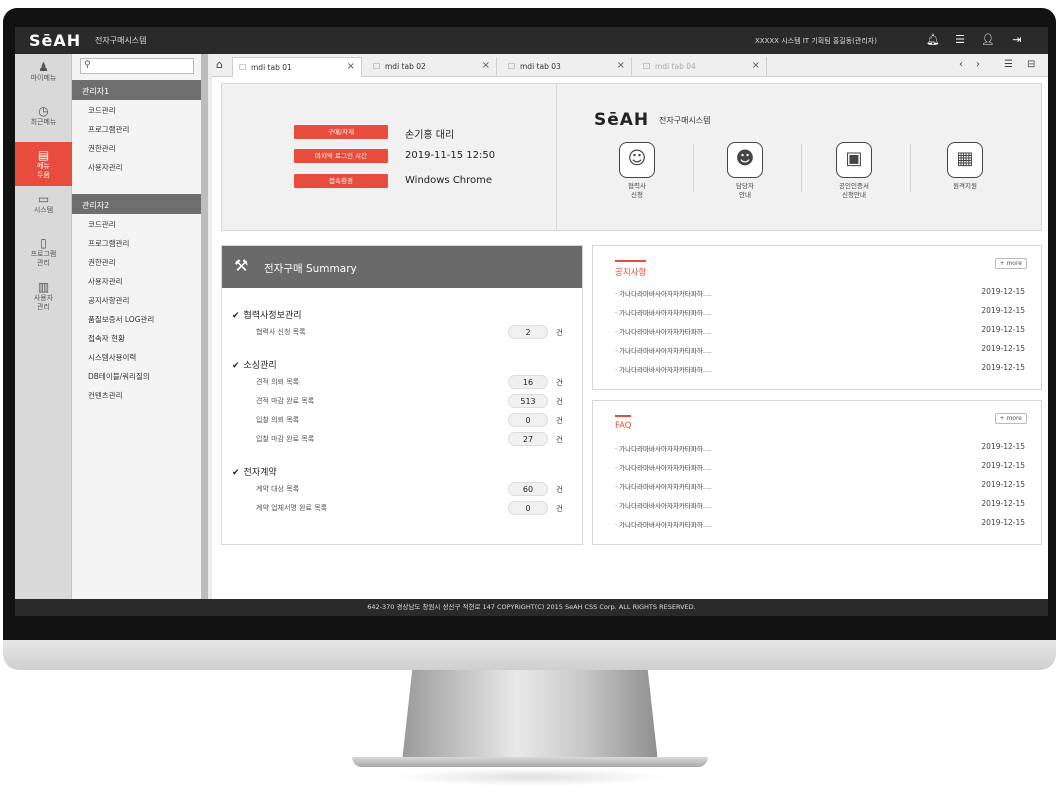 The image size is (1059, 796). I want to click on menu-item: 접속자 현황, so click(137, 339).